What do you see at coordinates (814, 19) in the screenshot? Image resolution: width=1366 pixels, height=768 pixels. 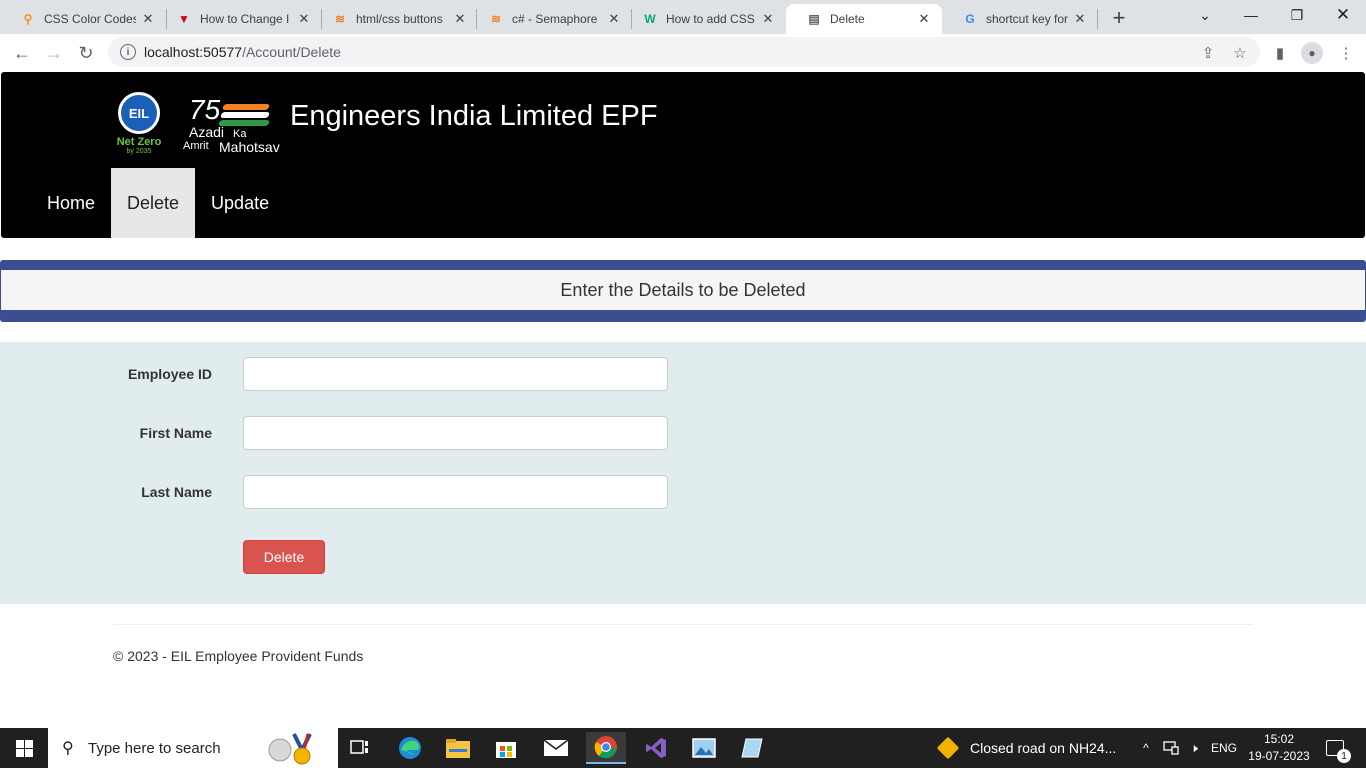 I see `page-icon: ▤` at bounding box center [814, 19].